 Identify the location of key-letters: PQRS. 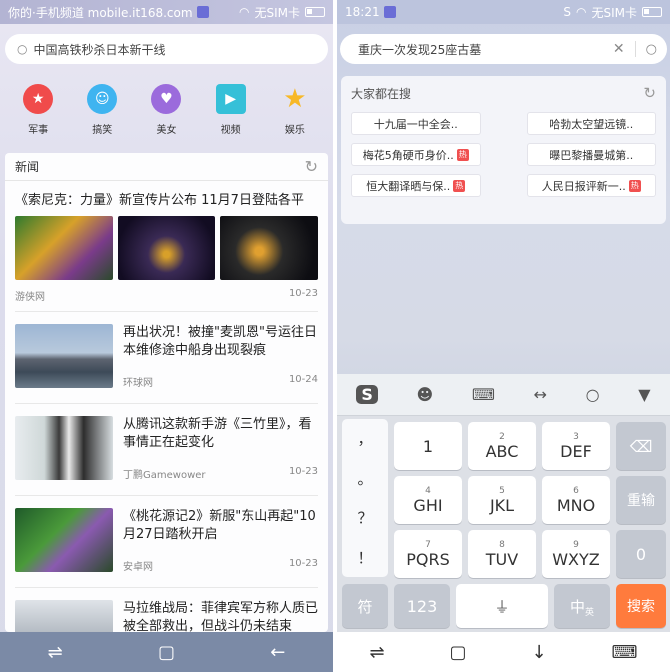
(428, 559).